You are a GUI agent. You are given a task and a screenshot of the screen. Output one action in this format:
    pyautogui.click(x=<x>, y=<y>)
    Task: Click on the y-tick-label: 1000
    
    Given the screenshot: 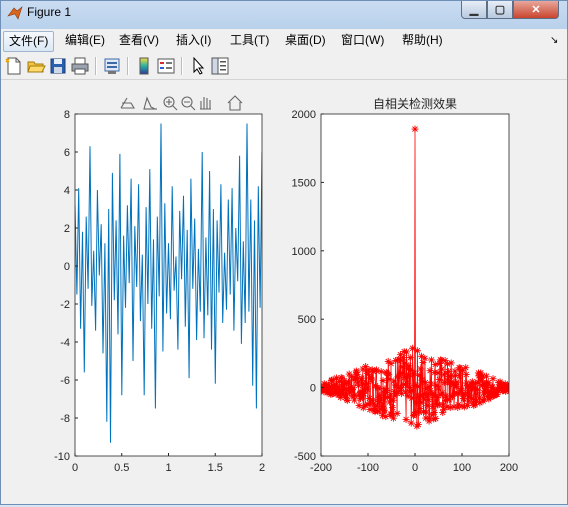 What is the action you would take?
    pyautogui.click(x=304, y=252)
    